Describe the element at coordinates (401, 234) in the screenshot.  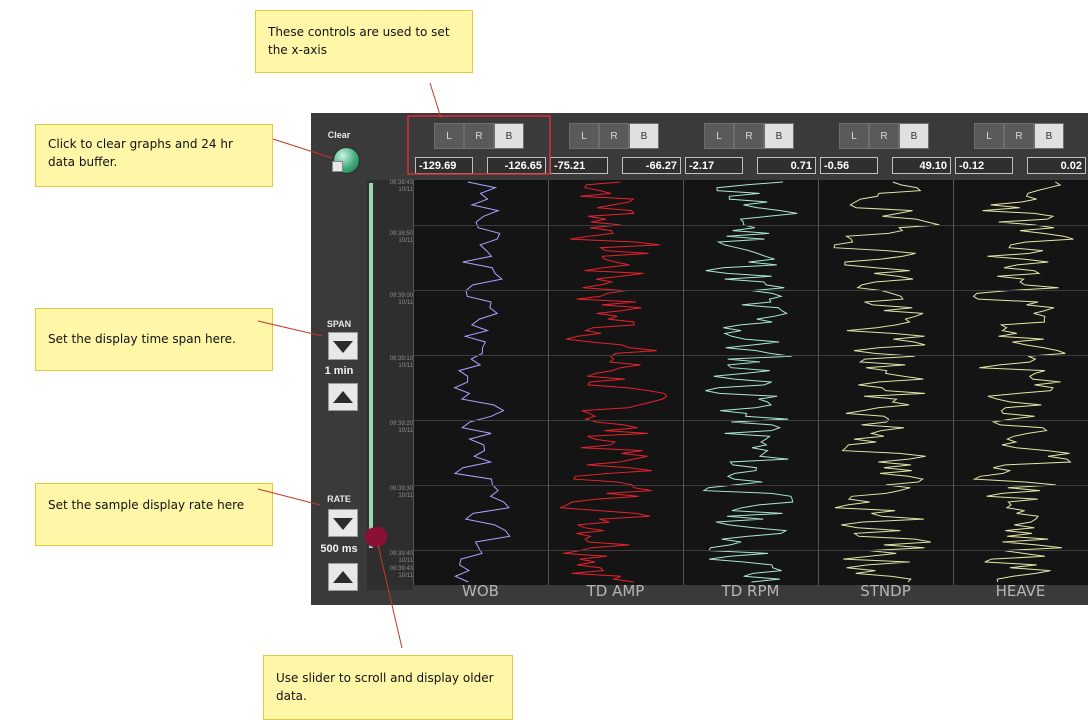
I see `time-label-time: 09:38:50` at that location.